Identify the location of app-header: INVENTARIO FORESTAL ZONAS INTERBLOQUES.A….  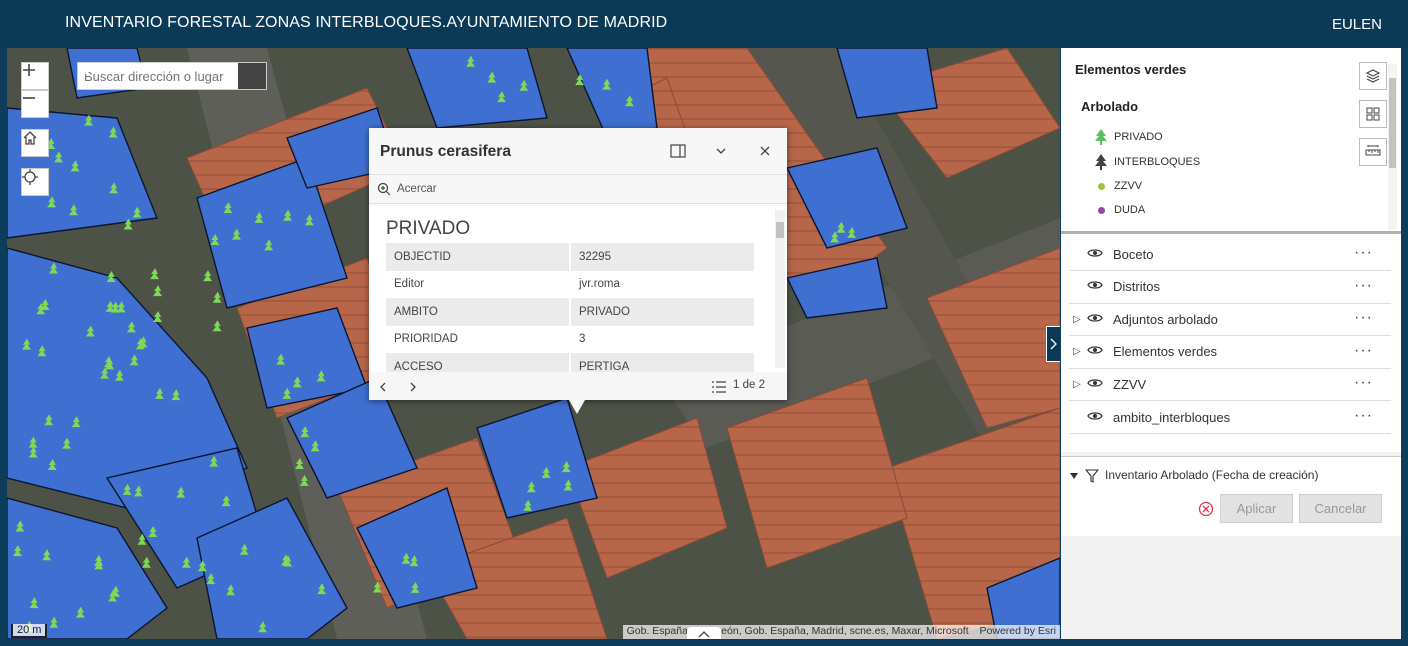
(704, 24).